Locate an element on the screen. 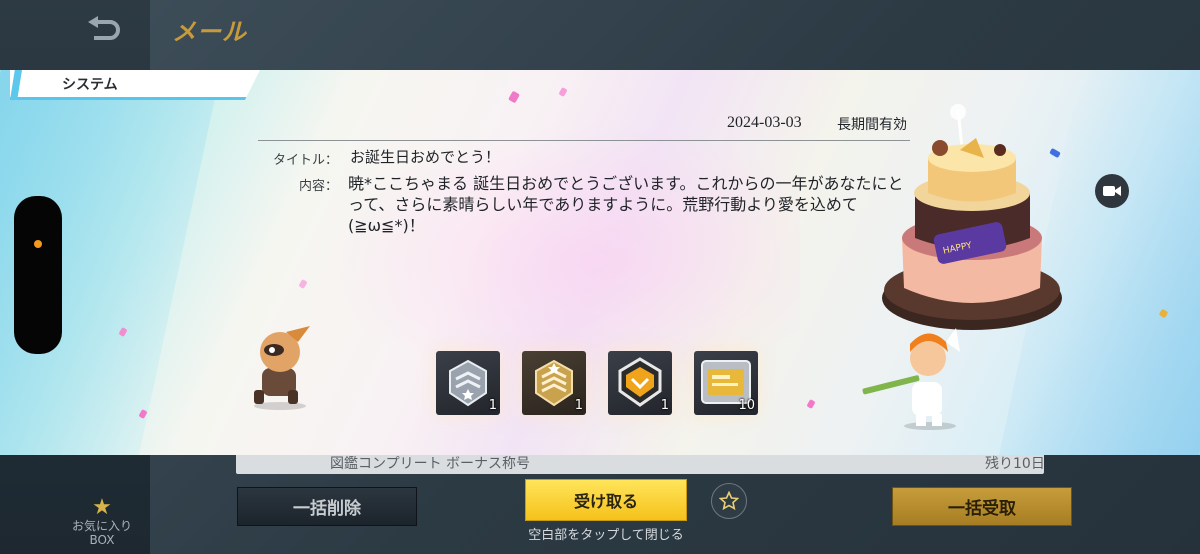 This screenshot has height=554, width=1200. back-button is located at coordinates (104, 30).